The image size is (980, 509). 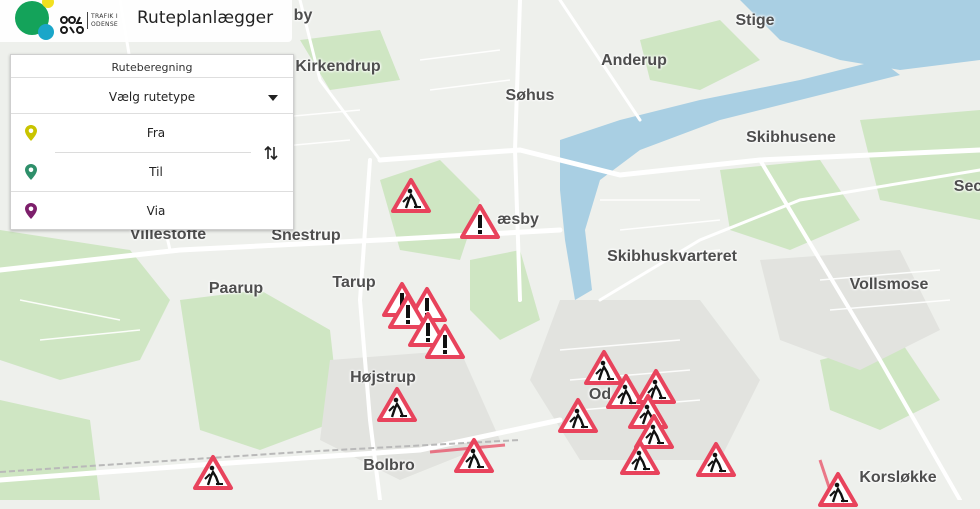 What do you see at coordinates (156, 172) in the screenshot?
I see `to-label: Til` at bounding box center [156, 172].